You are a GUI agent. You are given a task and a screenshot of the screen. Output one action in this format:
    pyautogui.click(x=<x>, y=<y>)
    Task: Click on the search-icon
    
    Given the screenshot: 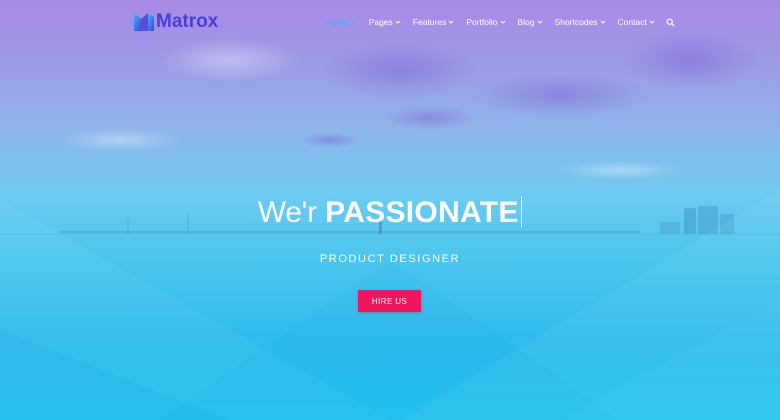 What is the action you would take?
    pyautogui.click(x=670, y=22)
    